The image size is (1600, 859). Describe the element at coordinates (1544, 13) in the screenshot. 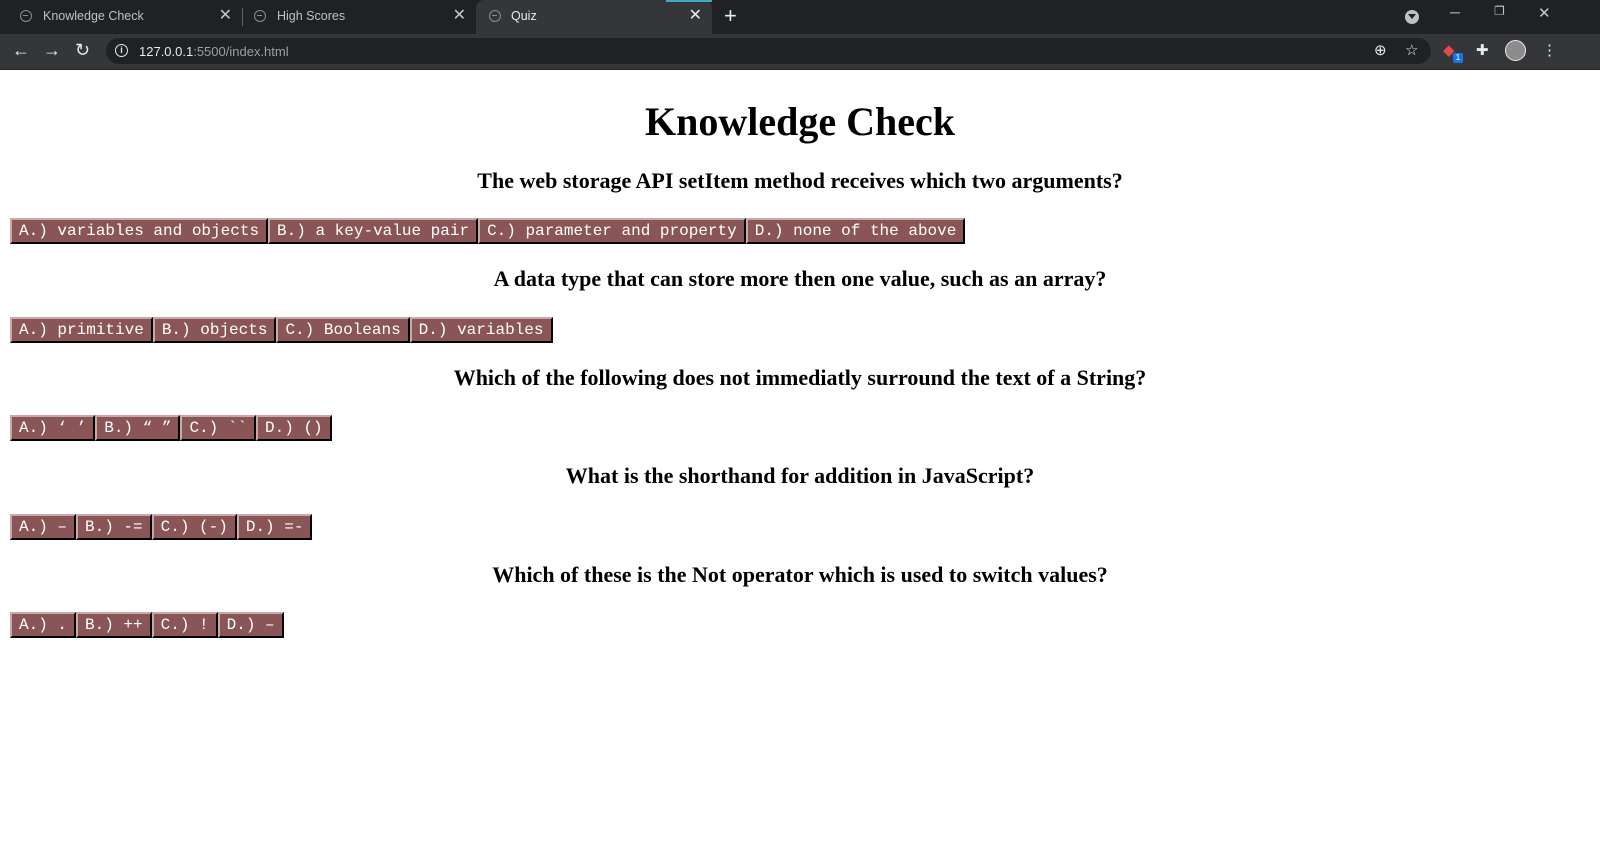

I see `window-close-icon: ✕` at that location.